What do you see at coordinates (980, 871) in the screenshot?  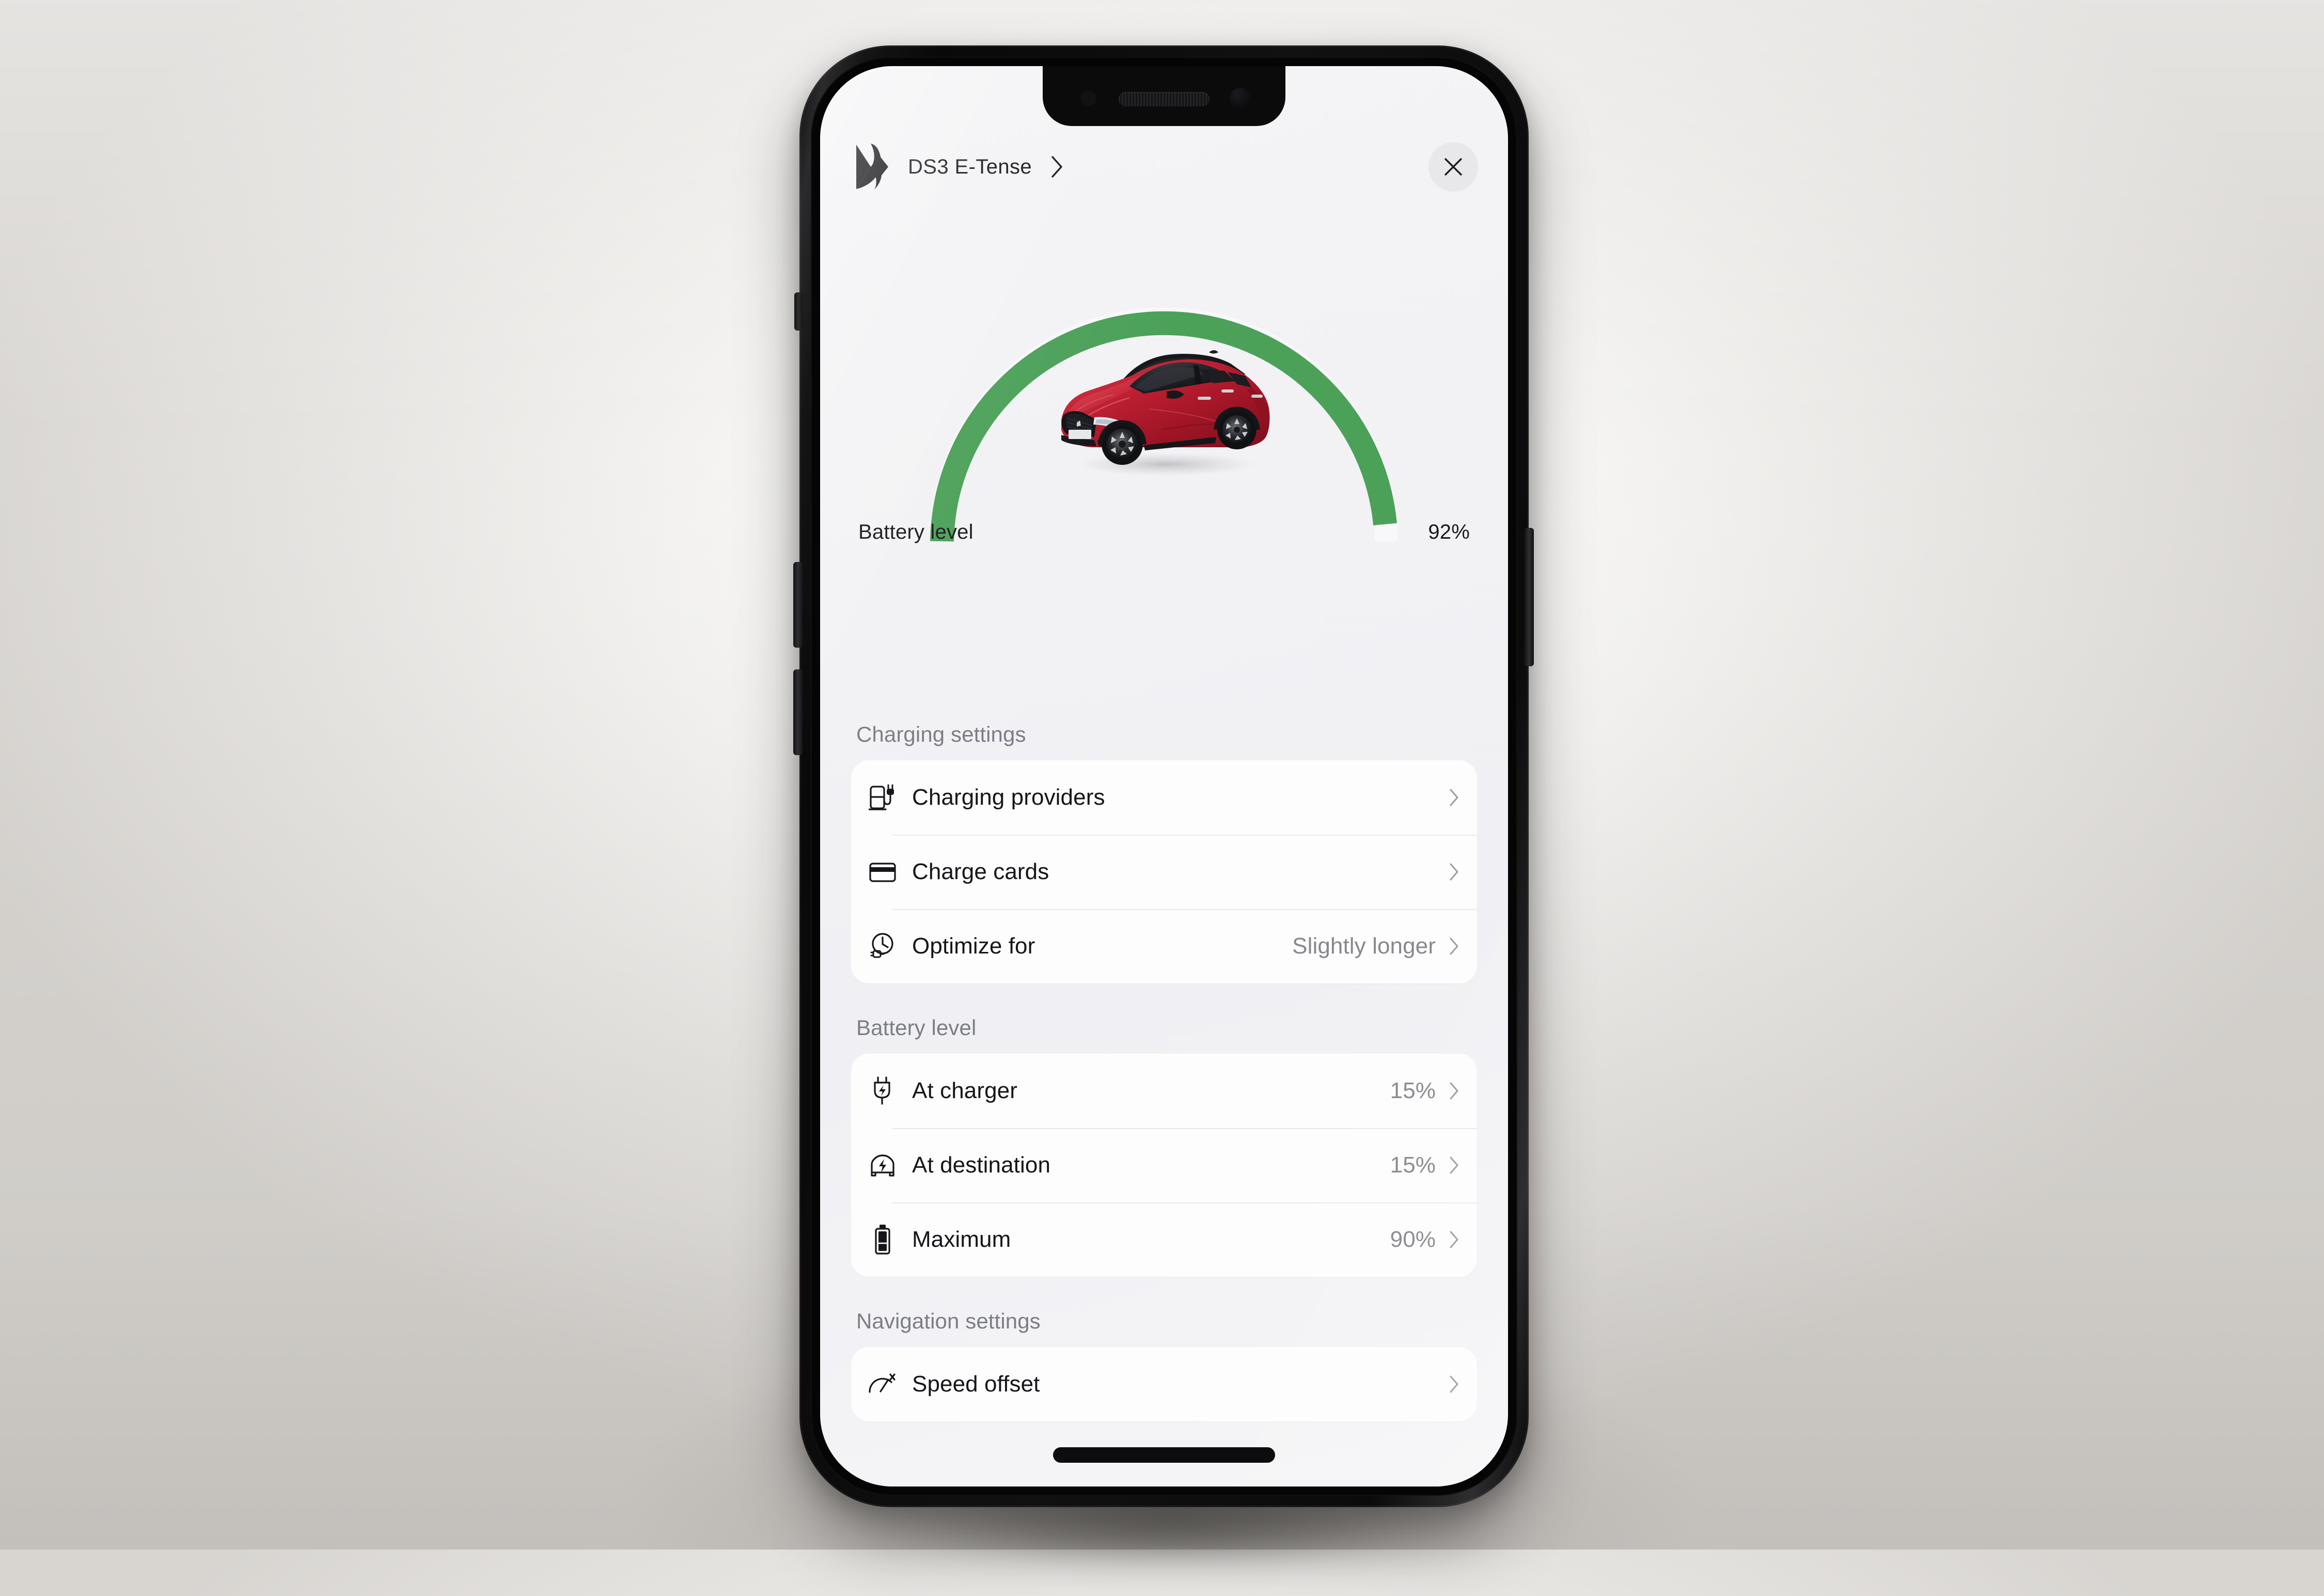 I see `row-label: Charge cards` at bounding box center [980, 871].